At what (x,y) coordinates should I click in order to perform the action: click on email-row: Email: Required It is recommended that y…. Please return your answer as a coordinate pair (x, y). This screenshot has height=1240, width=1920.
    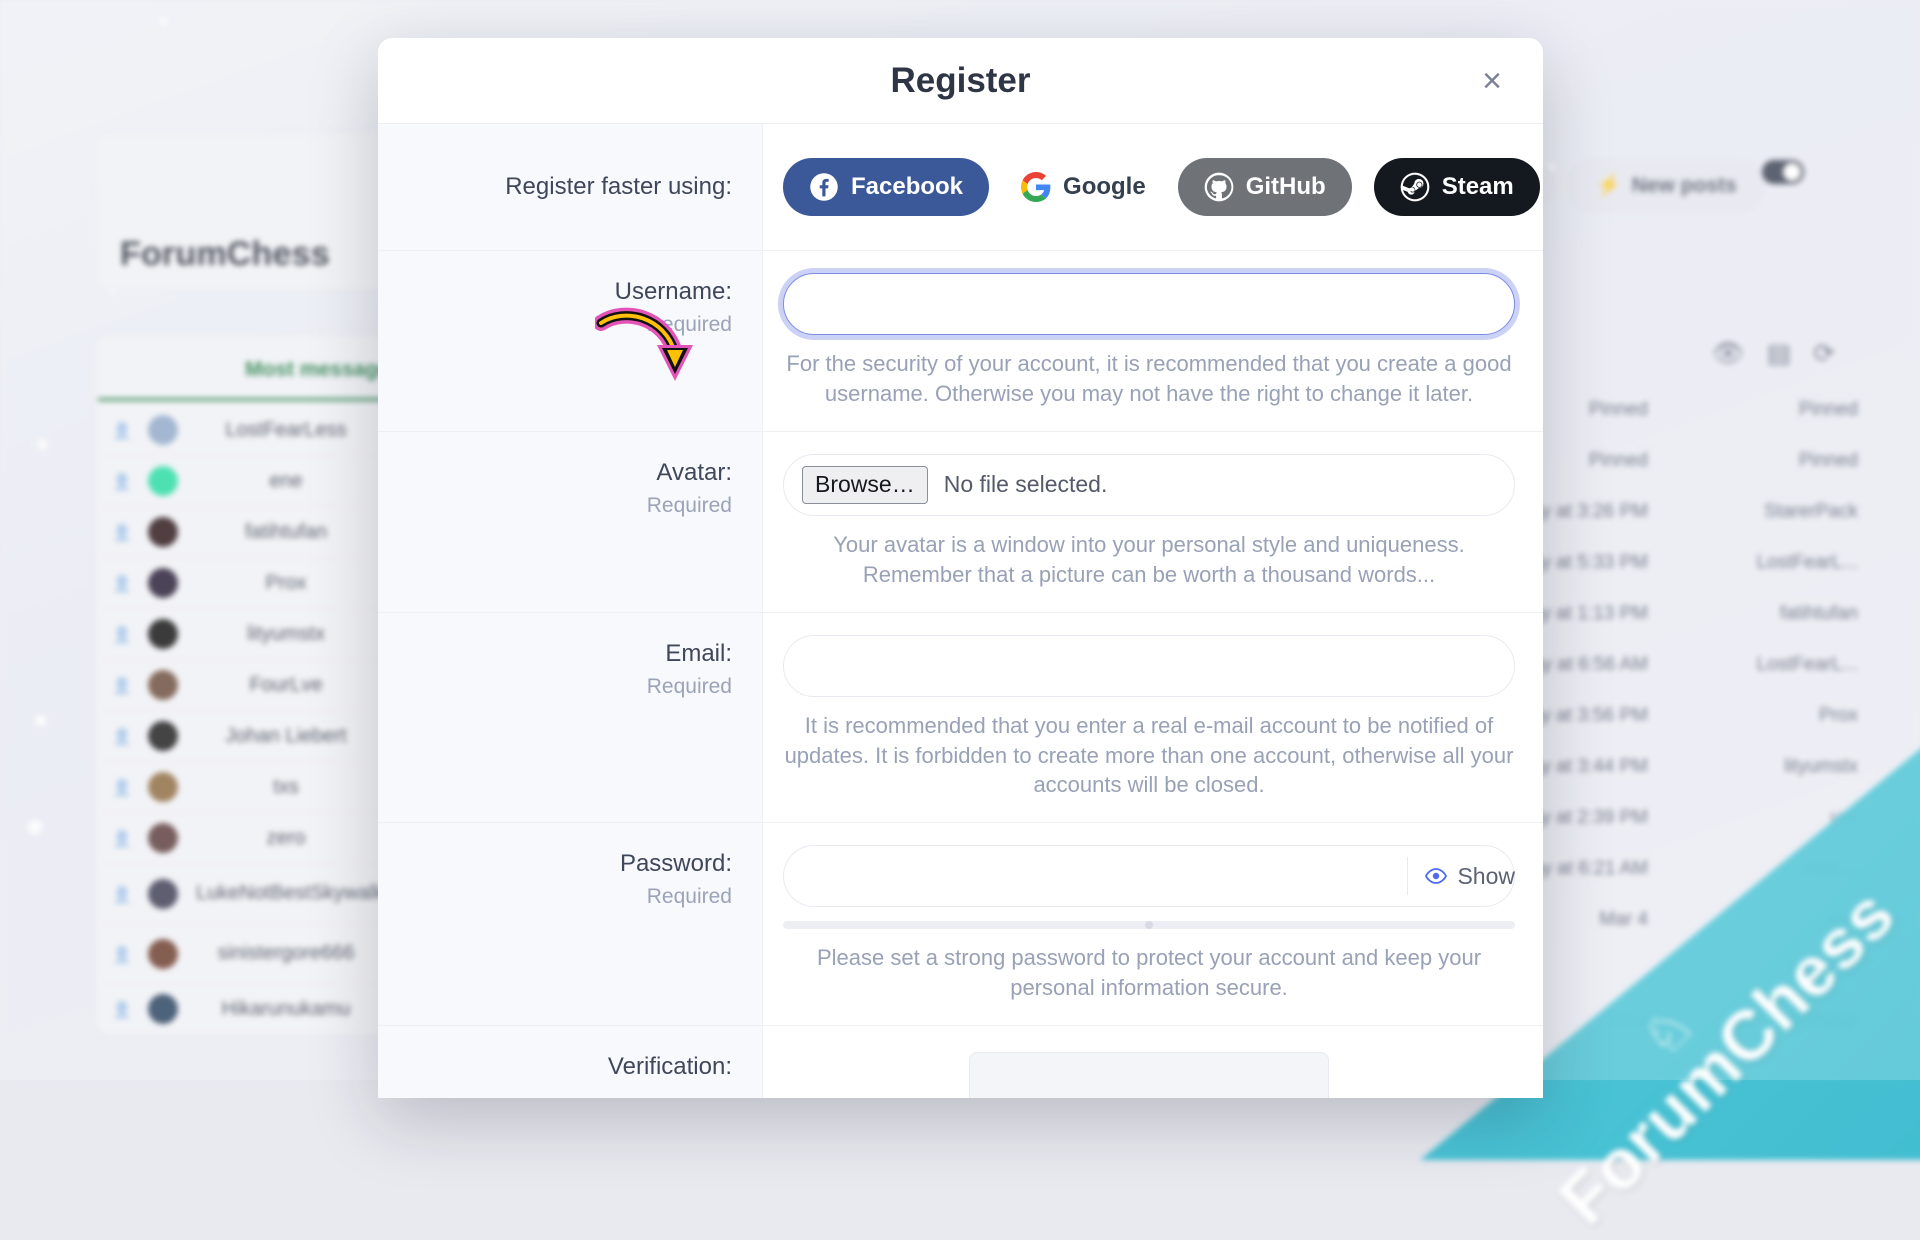
    Looking at the image, I should click on (960, 718).